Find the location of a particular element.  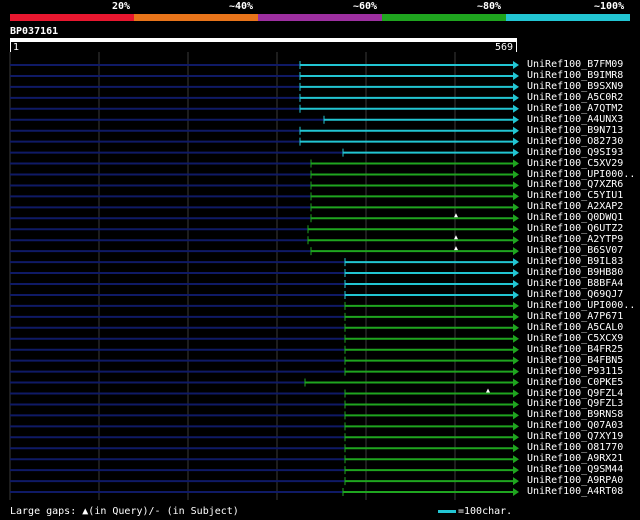

hit-label: UniRef100_A2XAP2 is located at coordinates (575, 206).